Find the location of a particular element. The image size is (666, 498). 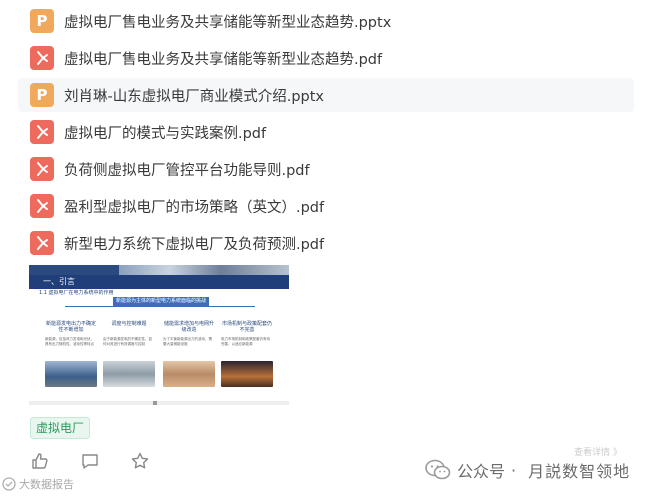

file-name: 虚拟电厂售电业务及共享储能等新型业态趋势.pptx is located at coordinates (228, 22).